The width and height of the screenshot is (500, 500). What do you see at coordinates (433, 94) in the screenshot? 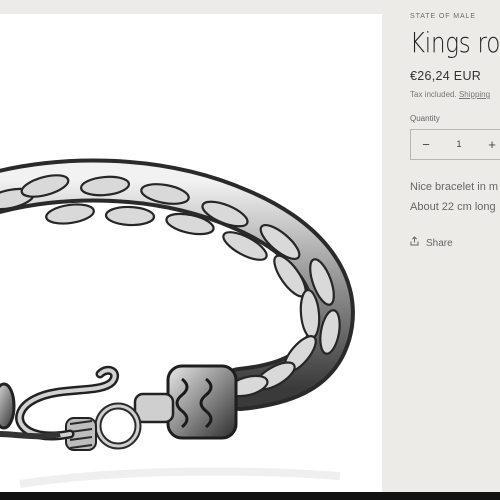
I see `tax-prefix: Tax included.` at bounding box center [433, 94].